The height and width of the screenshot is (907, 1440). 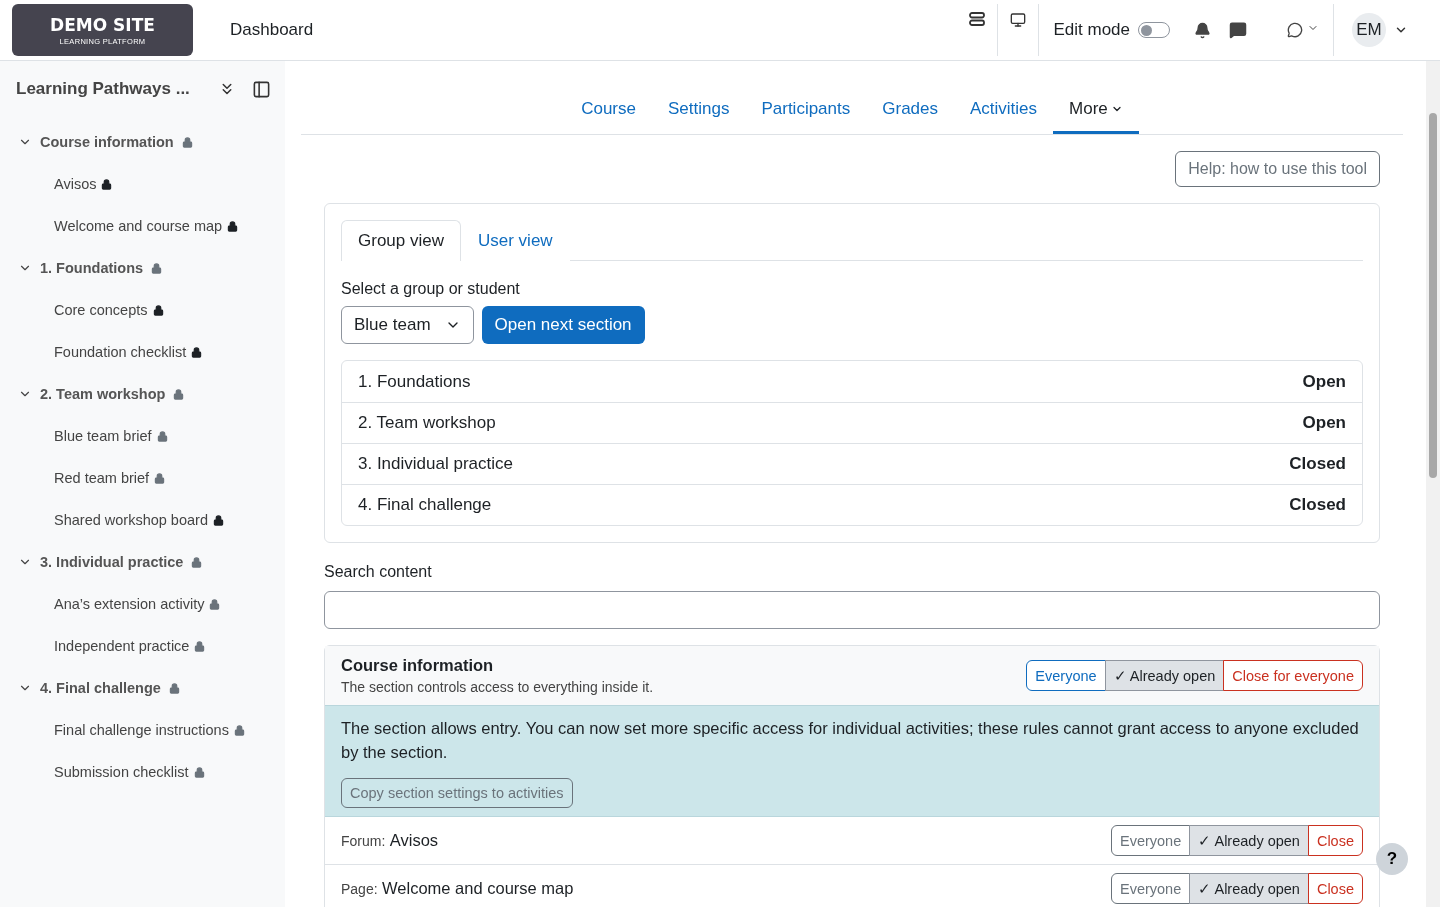 What do you see at coordinates (102, 478) in the screenshot?
I see `sidebar-item: Red team brief` at bounding box center [102, 478].